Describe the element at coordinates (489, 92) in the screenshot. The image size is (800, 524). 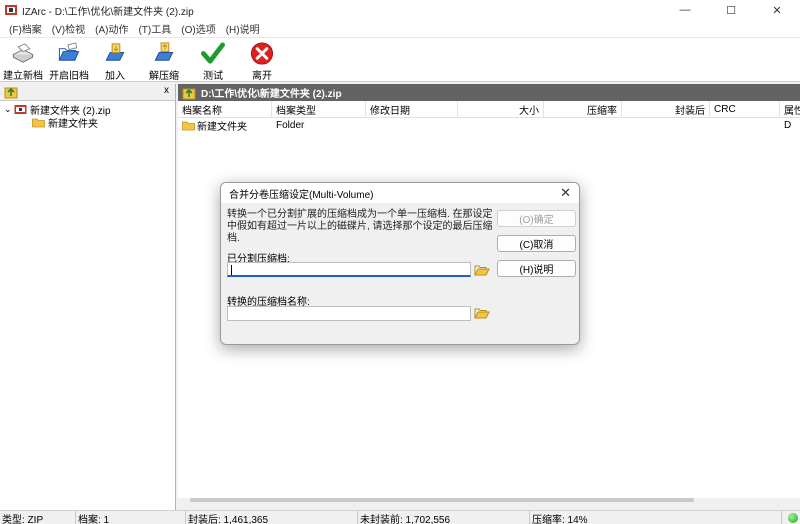
I see `path-bar: D:\工作\优化\新建文件夹 (2).zip` at that location.